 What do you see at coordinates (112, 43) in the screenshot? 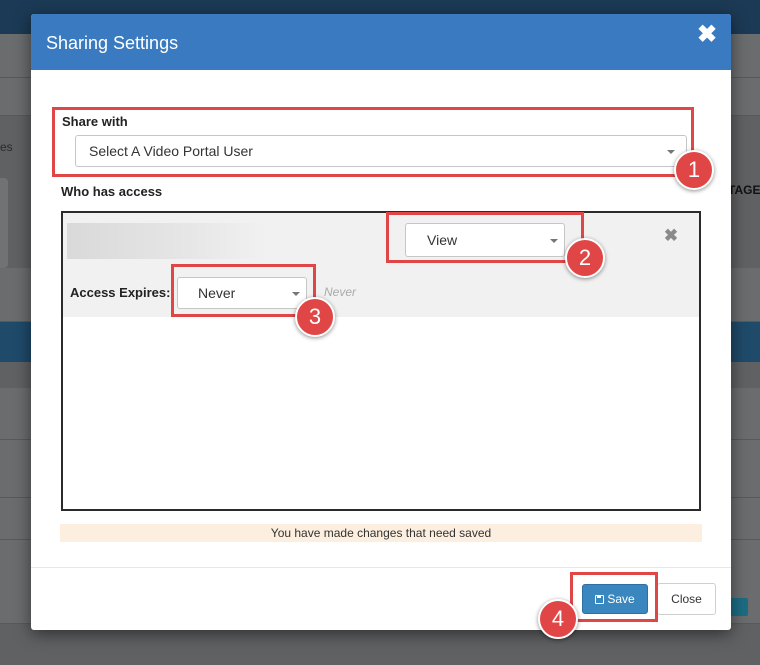
I see `dialog-title: Sharing Settings` at bounding box center [112, 43].